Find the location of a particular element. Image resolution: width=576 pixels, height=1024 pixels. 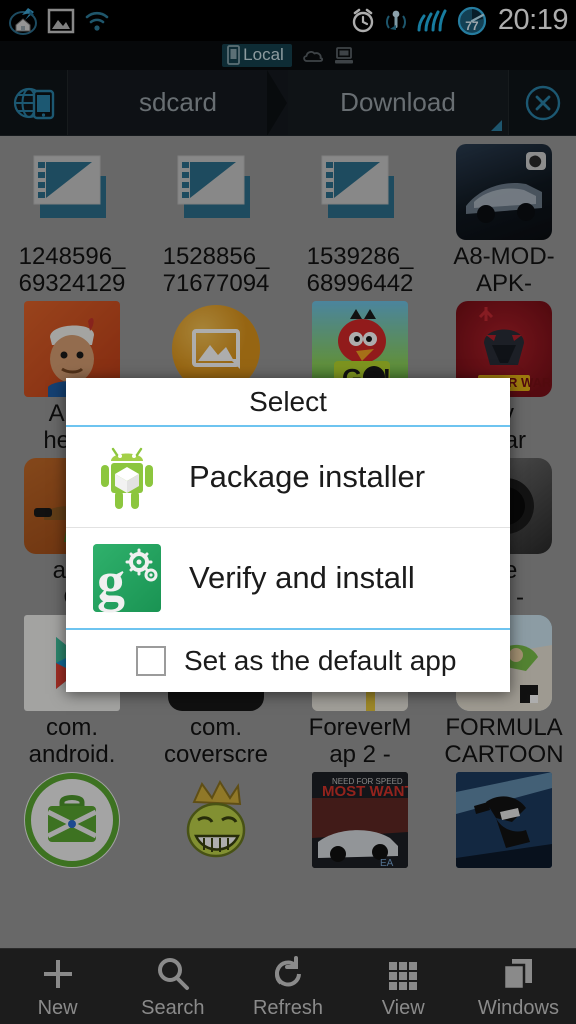

bottom-toolbar: New Search Refresh View Windows is located at coordinates (288, 986).